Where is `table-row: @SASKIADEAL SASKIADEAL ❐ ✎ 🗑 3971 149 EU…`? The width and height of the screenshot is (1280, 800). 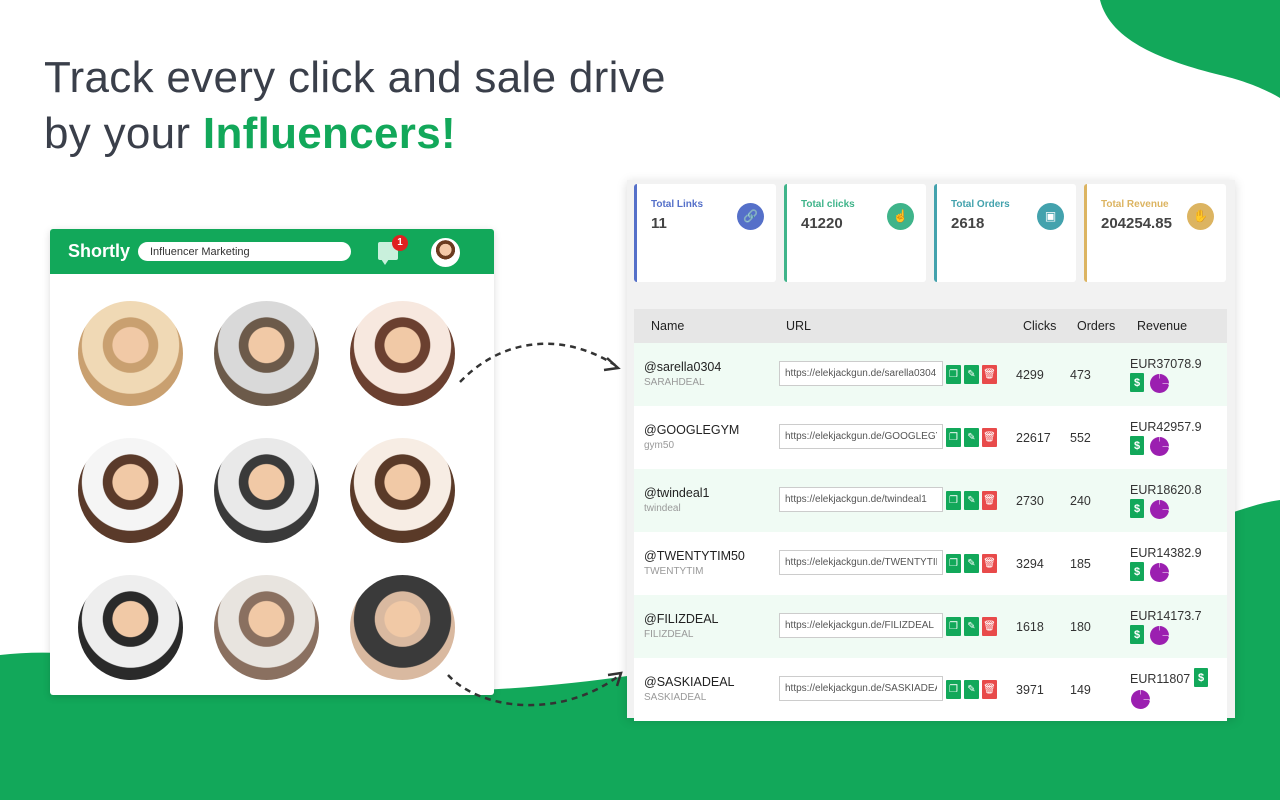 table-row: @SASKIADEAL SASKIADEAL ❐ ✎ 🗑 3971 149 EU… is located at coordinates (930, 689).